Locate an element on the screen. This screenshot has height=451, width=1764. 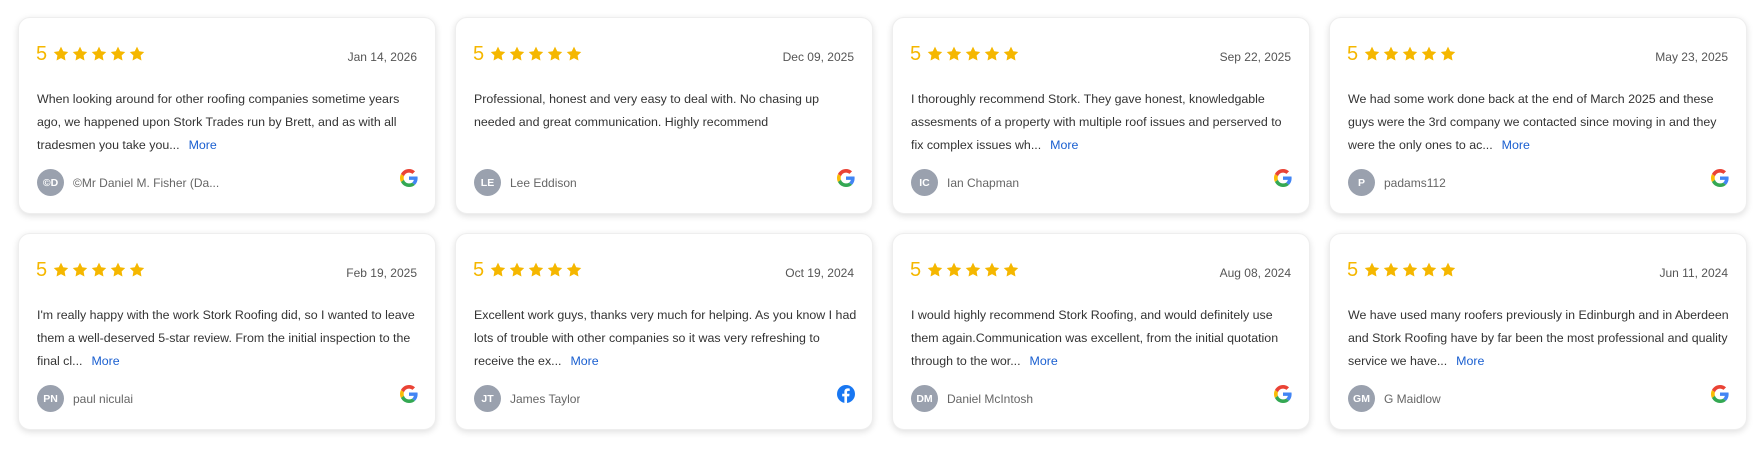
author-name: Lee Eddison is located at coordinates (543, 183).